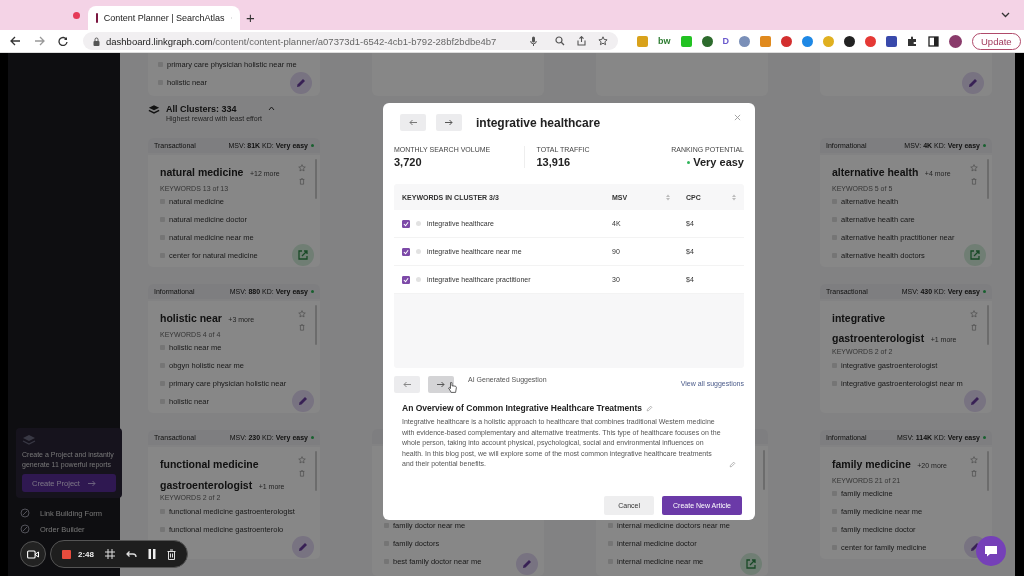 The height and width of the screenshot is (576, 1024). Describe the element at coordinates (66, 554) in the screenshot. I see `stop-button` at that location.